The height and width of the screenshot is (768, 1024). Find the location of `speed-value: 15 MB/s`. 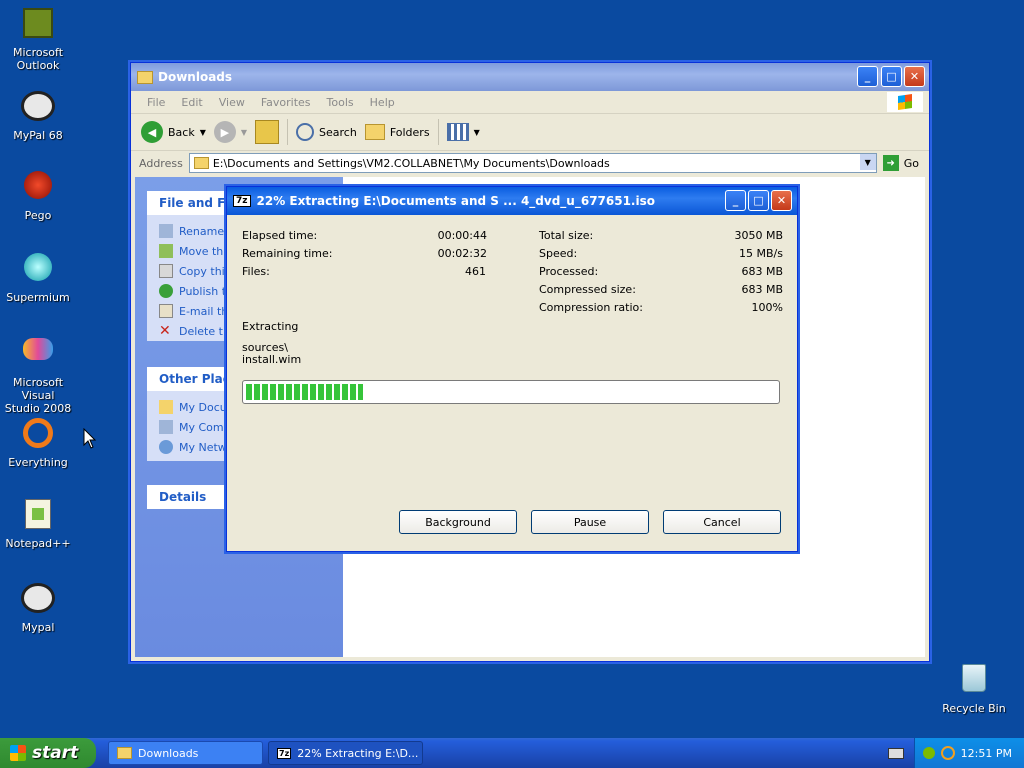

speed-value: 15 MB/s is located at coordinates (761, 253).